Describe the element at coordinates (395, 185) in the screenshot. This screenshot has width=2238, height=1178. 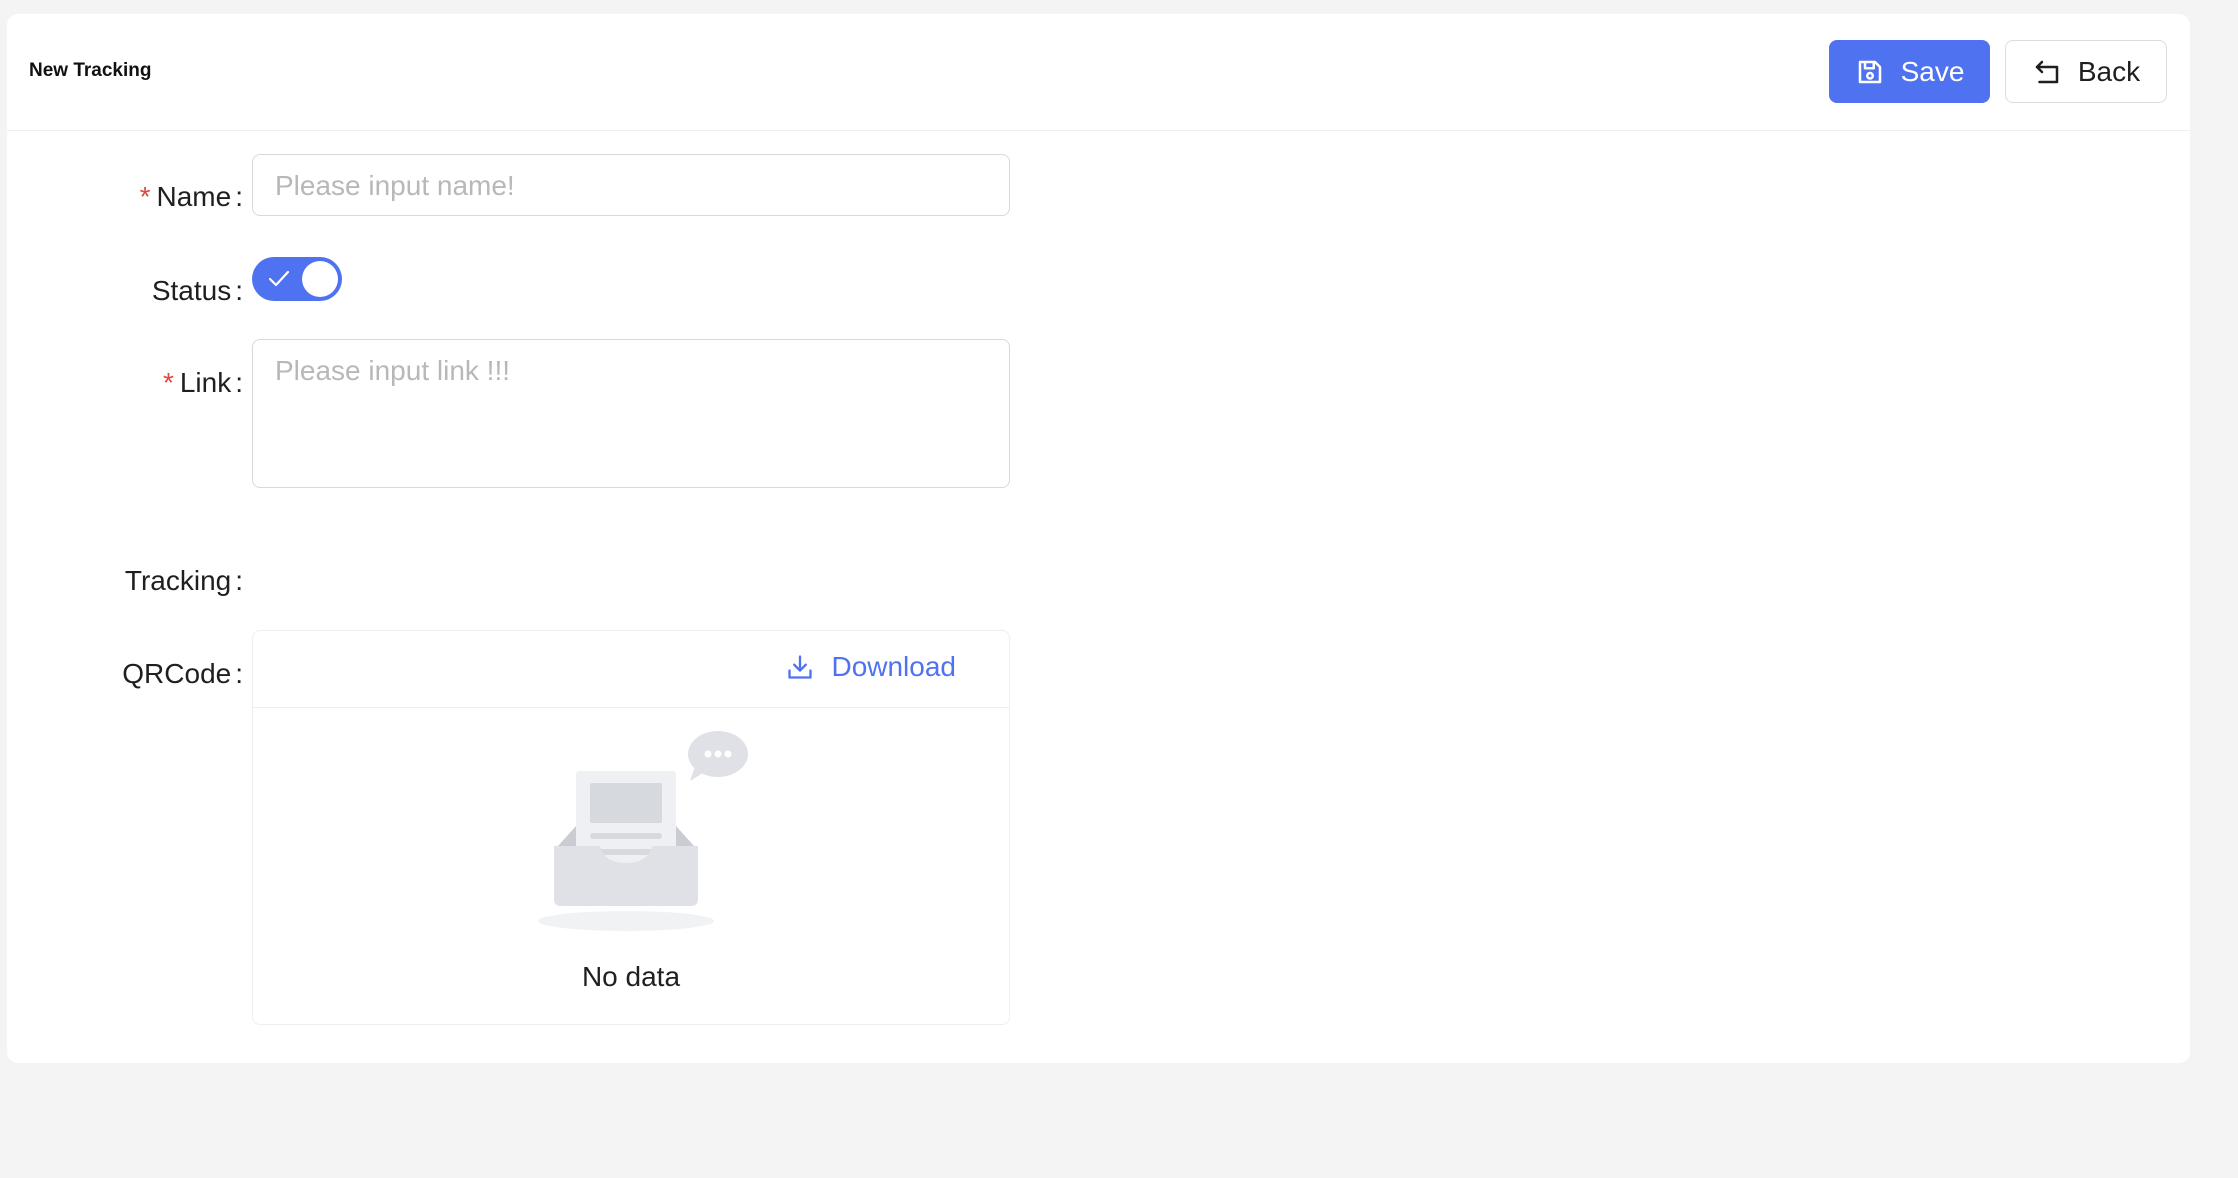
I see `name-input-placeholder: Please input name!` at that location.